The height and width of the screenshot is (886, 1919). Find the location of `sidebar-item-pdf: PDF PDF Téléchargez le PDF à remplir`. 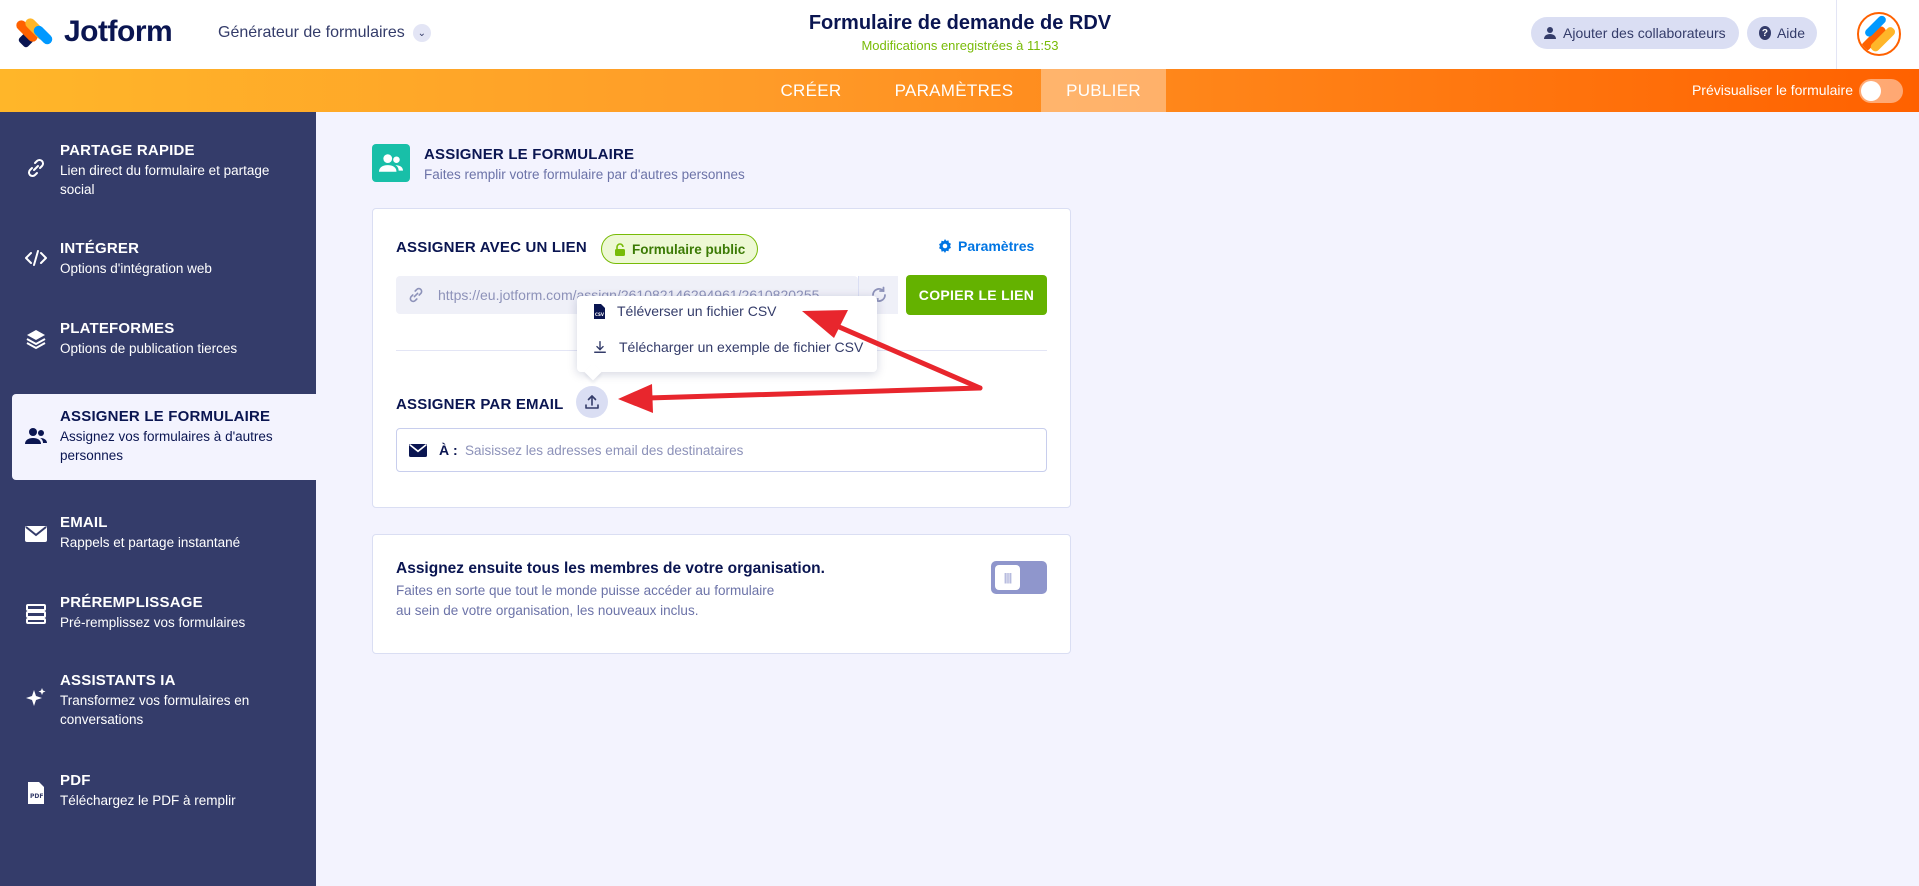

sidebar-item-pdf: PDF PDF Téléchargez le PDF à remplir is located at coordinates (164, 792).